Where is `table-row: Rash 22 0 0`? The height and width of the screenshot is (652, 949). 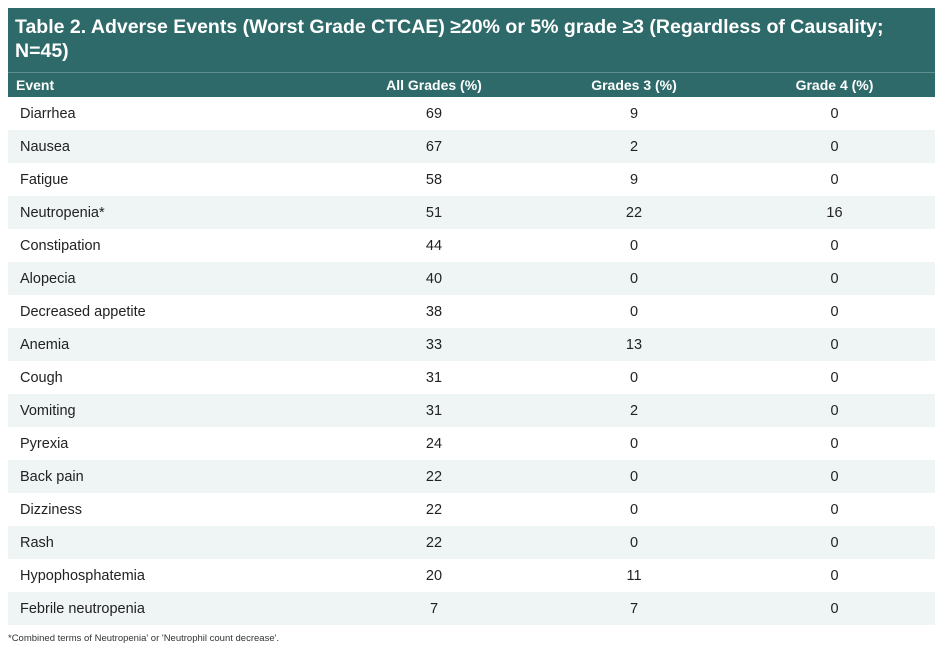 table-row: Rash 22 0 0 is located at coordinates (471, 542).